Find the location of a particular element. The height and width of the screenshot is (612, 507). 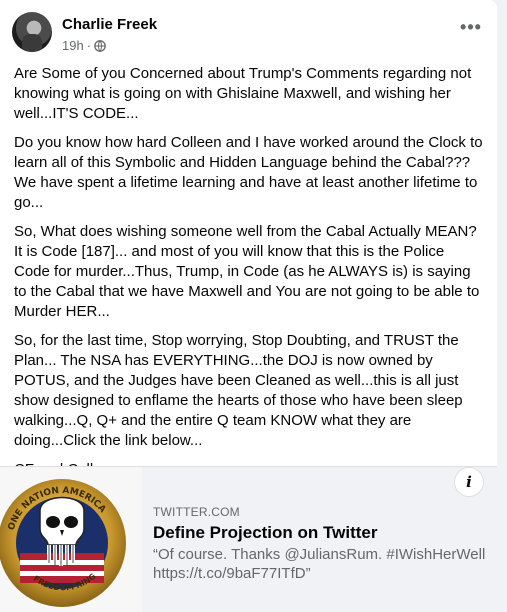

globe-icon is located at coordinates (100, 45).